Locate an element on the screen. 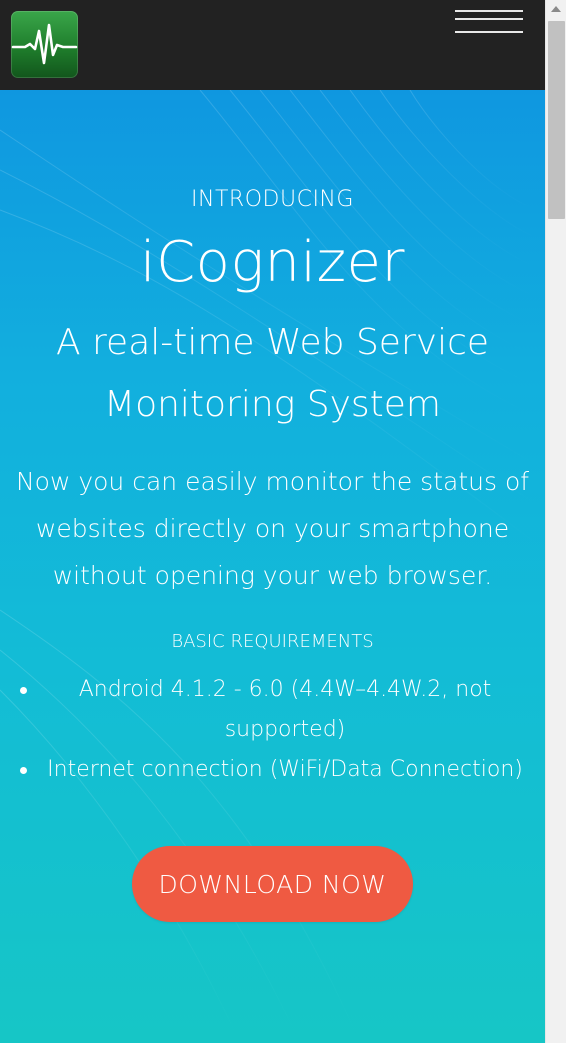  heartbeat-pulse-icon is located at coordinates (44, 44).